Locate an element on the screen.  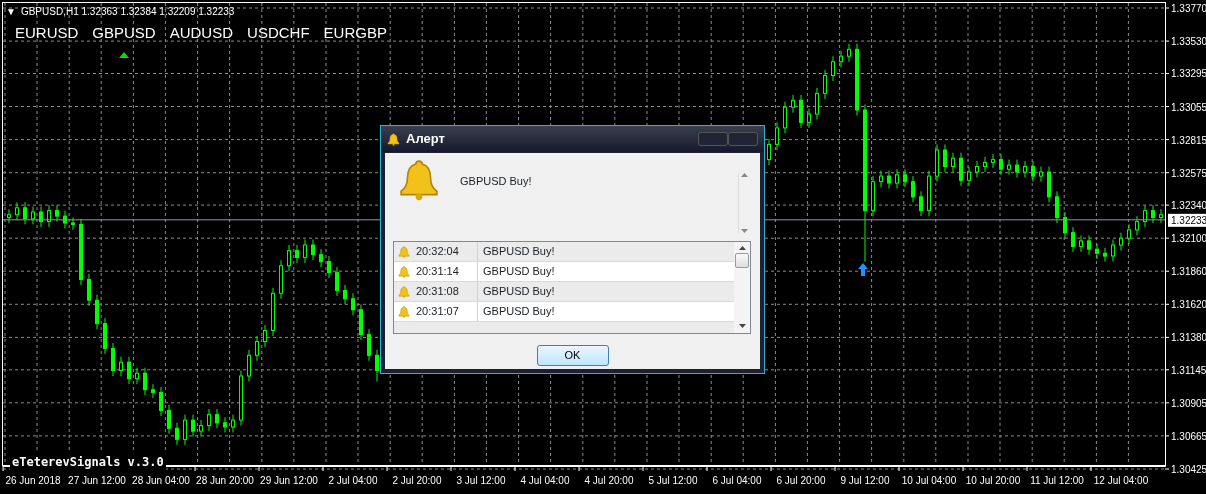
time-label: 29 Jun 12:00 is located at coordinates (289, 480).